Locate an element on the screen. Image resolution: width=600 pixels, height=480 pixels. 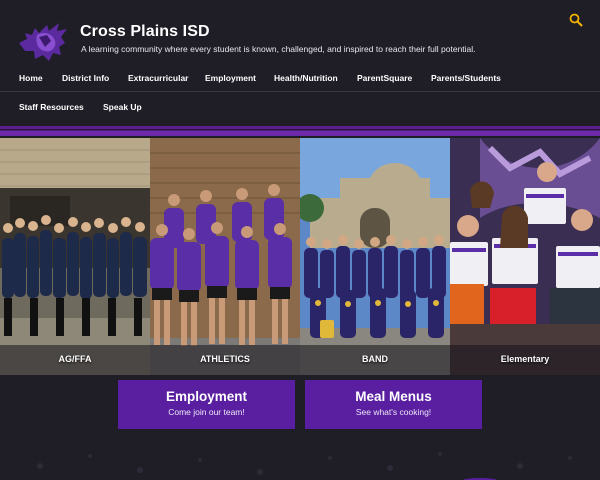
tile-label: AG/FFA is located at coordinates (75, 359).